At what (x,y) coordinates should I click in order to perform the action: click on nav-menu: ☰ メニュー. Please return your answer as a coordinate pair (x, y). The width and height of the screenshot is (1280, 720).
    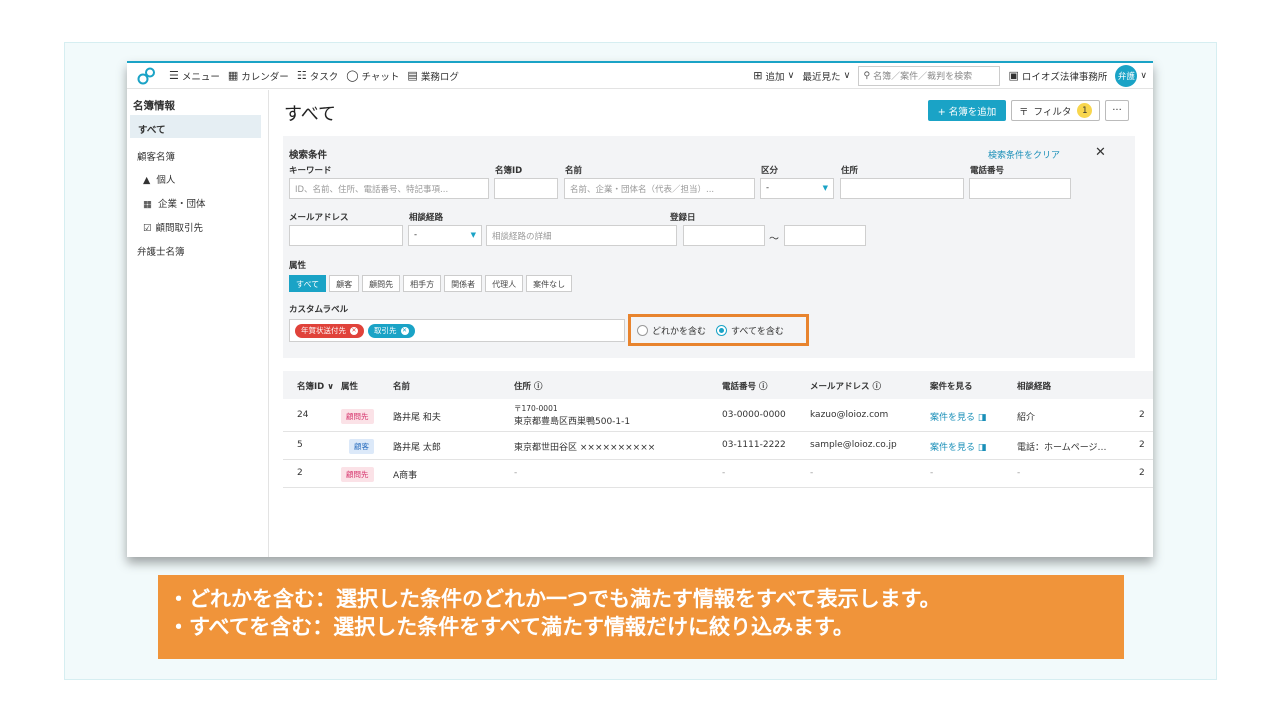
    Looking at the image, I should click on (194, 76).